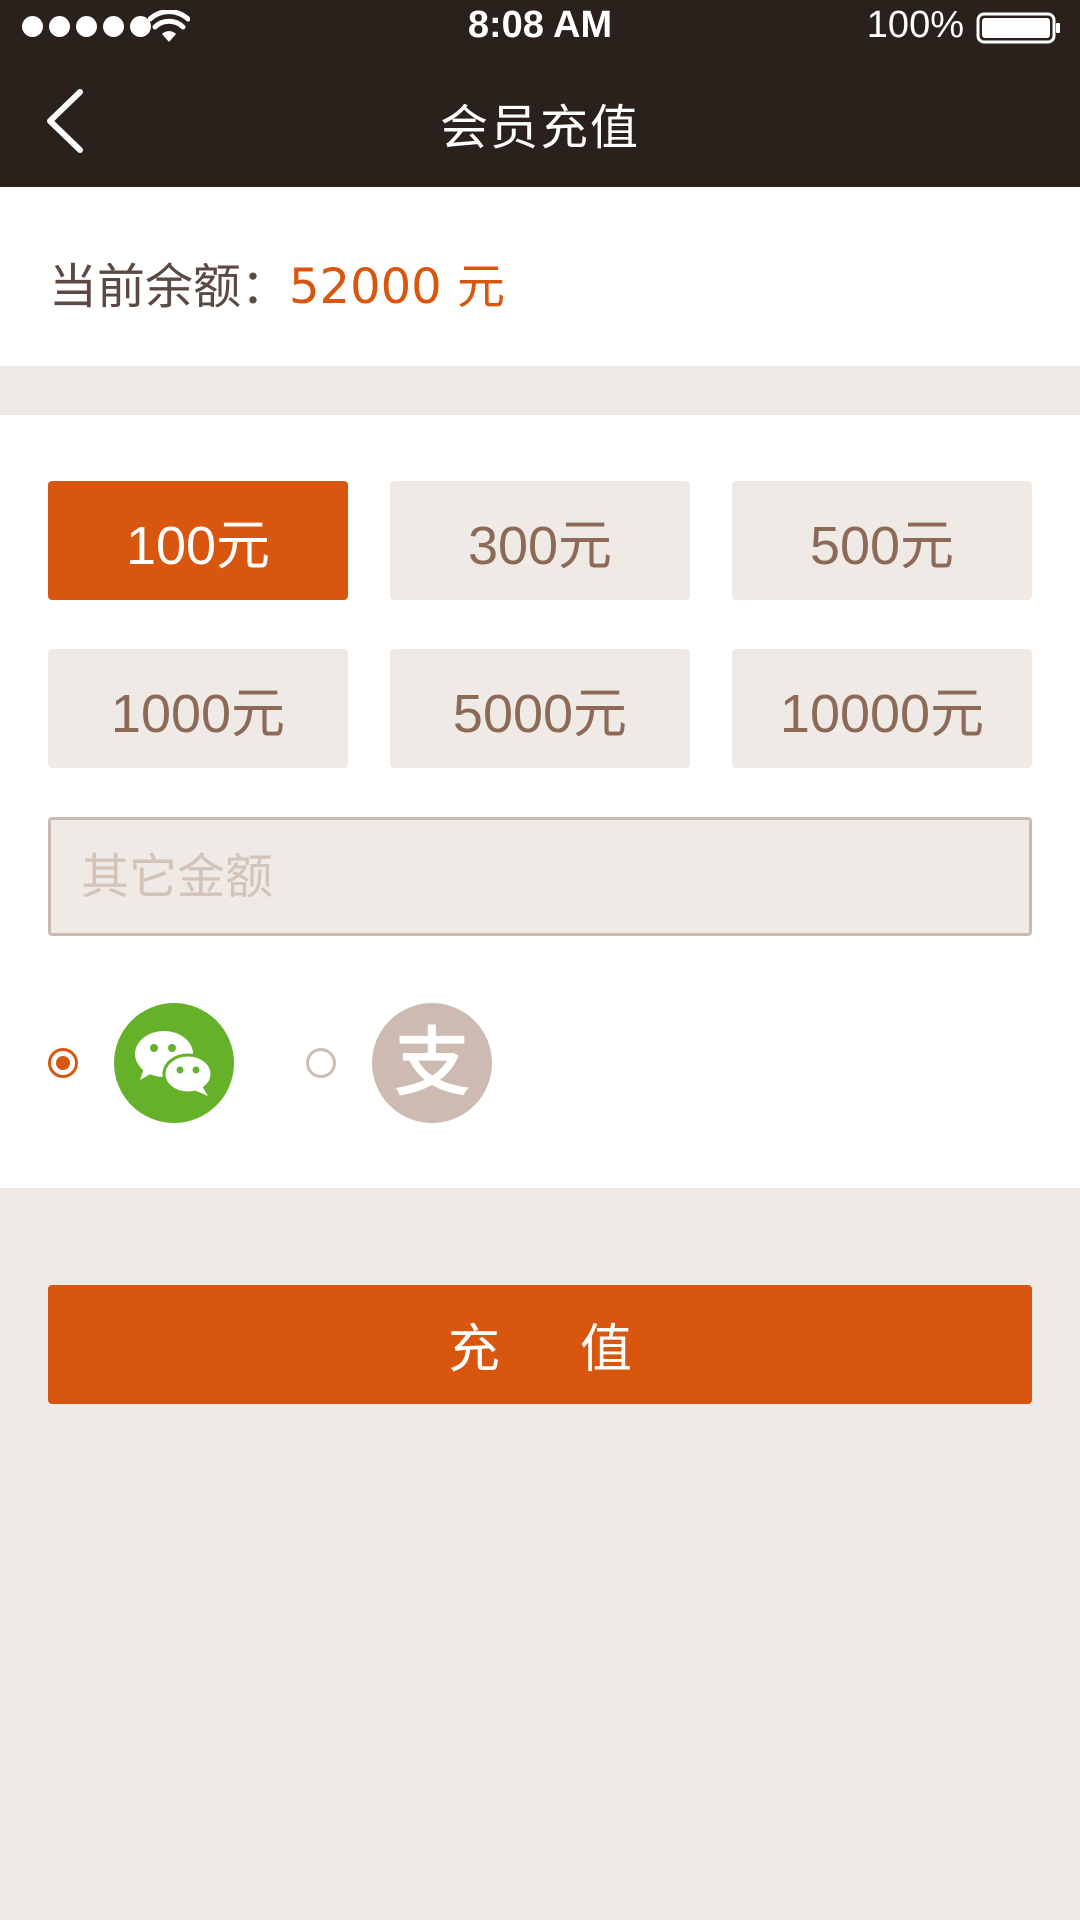 This screenshot has height=1920, width=1080. What do you see at coordinates (397, 287) in the screenshot?
I see `balance-value: 52000 元` at bounding box center [397, 287].